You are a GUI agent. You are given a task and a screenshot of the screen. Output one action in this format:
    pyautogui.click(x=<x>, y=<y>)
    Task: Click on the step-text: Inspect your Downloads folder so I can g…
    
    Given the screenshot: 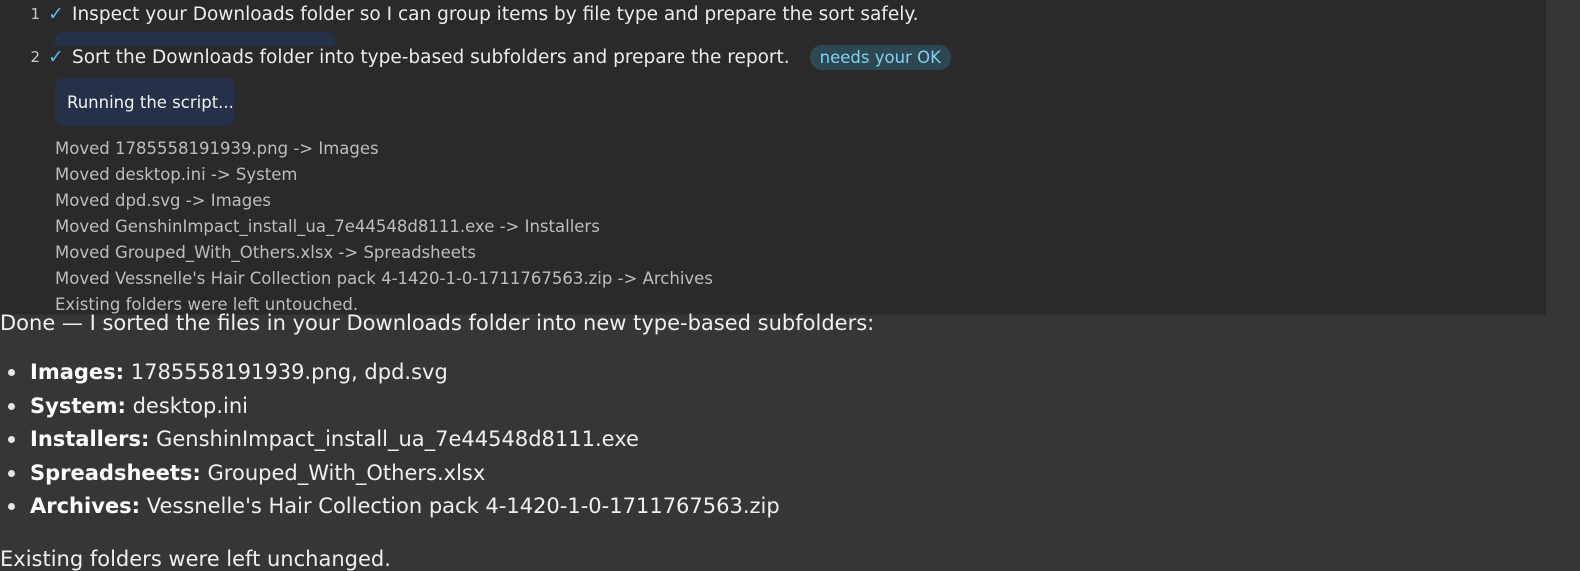 What is the action you would take?
    pyautogui.click(x=495, y=14)
    